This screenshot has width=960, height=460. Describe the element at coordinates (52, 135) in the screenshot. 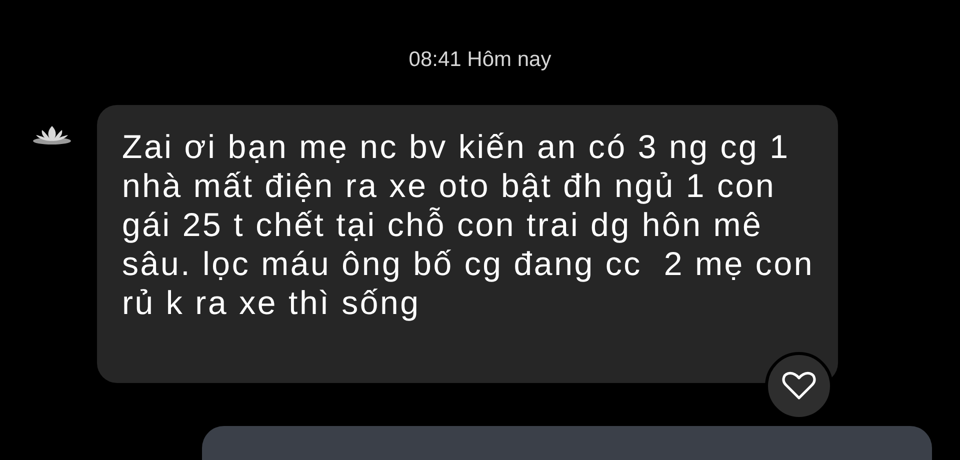

I see `lotus-icon` at that location.